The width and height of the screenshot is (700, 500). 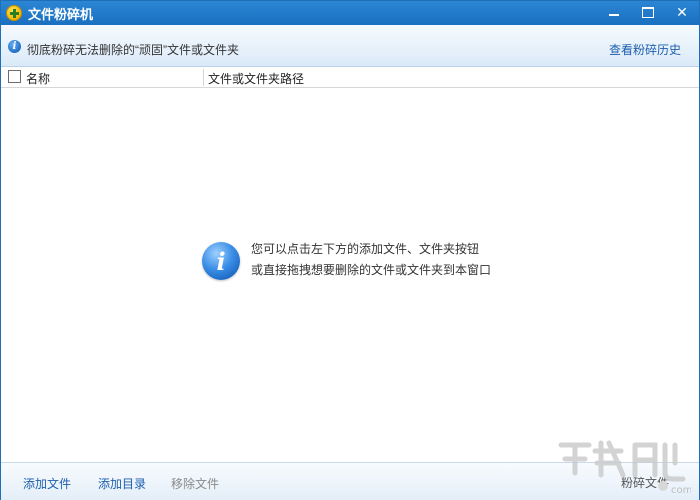 I want to click on maximize-button, so click(x=648, y=12).